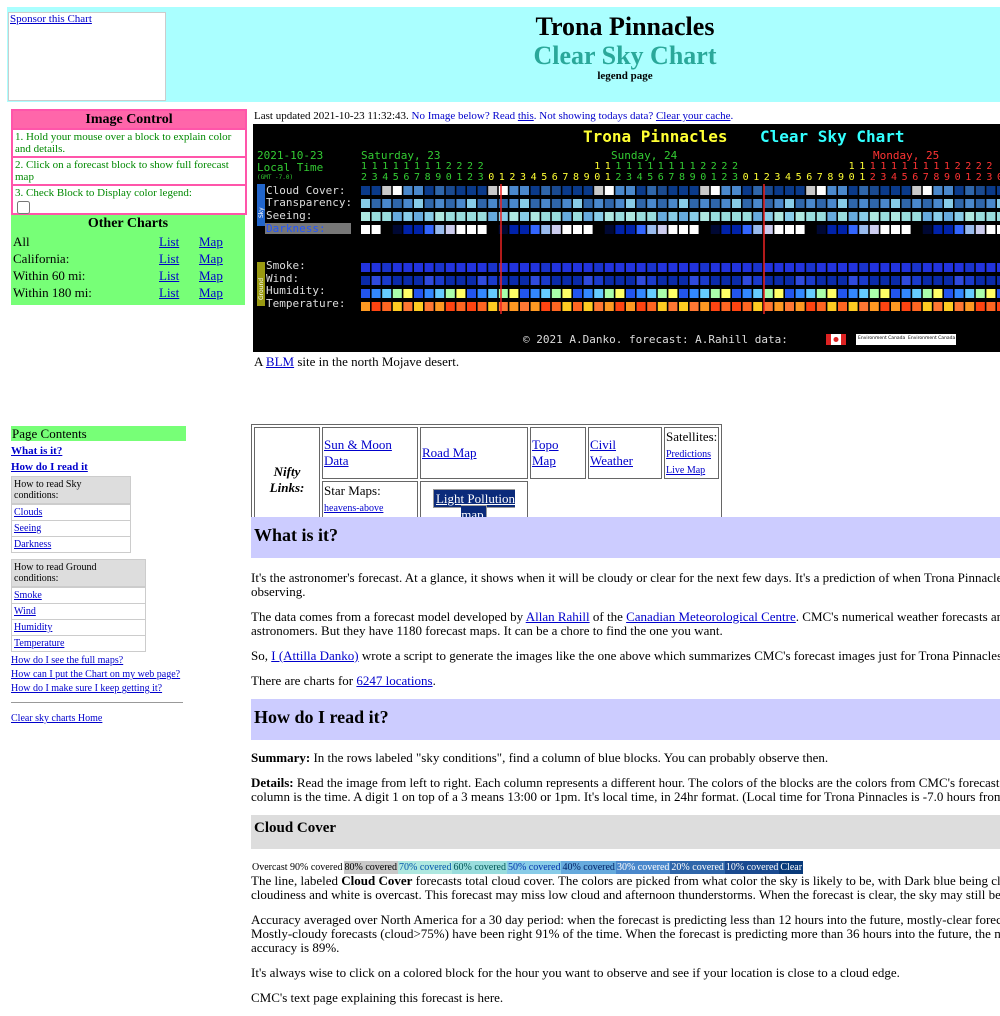 The width and height of the screenshot is (1000, 1016). What do you see at coordinates (27, 528) in the screenshot?
I see `toc-seeing: Seeing` at bounding box center [27, 528].